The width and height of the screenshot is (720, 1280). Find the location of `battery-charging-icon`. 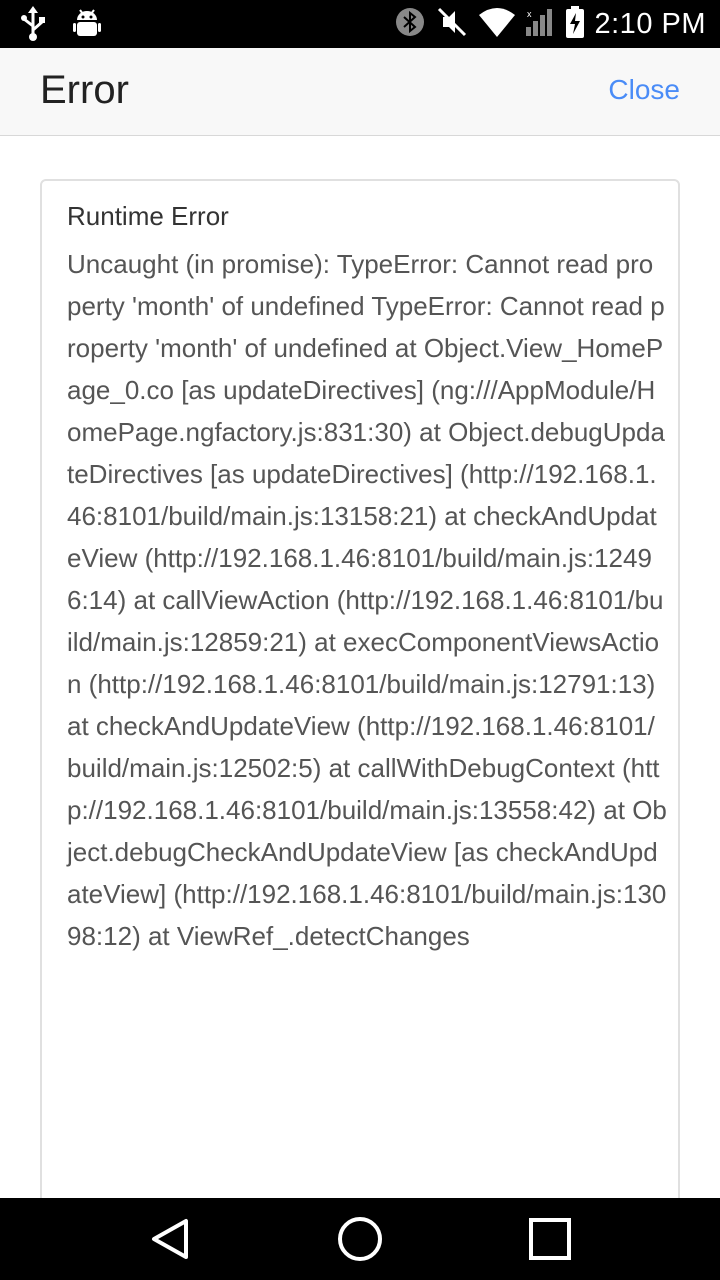

battery-charging-icon is located at coordinates (575, 24).